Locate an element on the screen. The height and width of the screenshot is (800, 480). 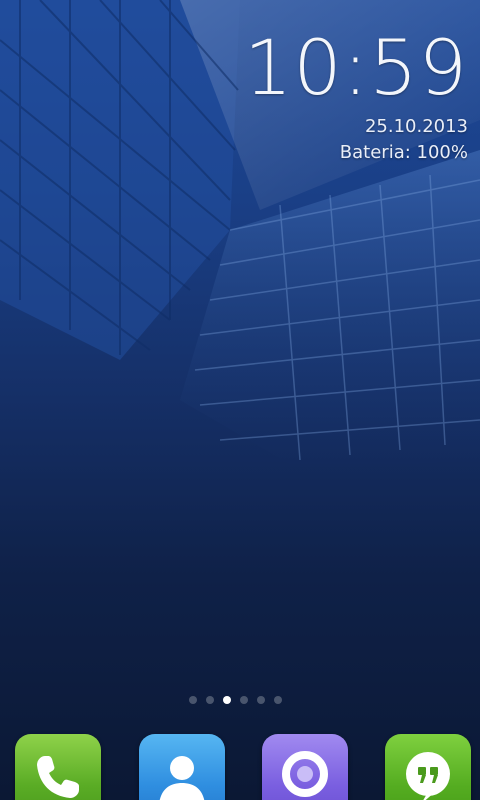
browser-app-button is located at coordinates (305, 767).